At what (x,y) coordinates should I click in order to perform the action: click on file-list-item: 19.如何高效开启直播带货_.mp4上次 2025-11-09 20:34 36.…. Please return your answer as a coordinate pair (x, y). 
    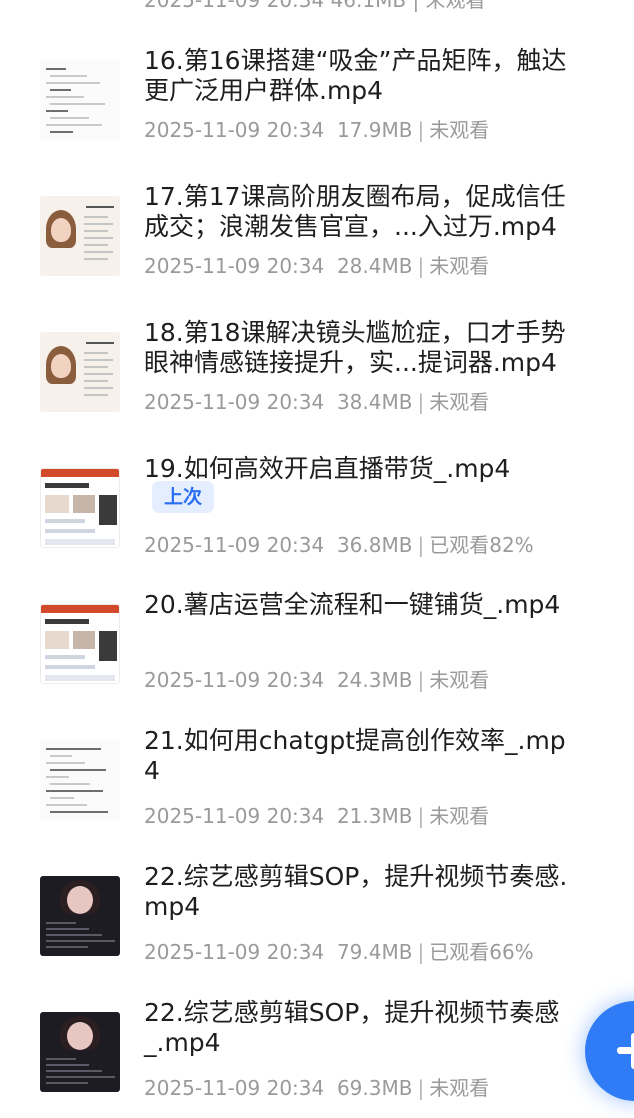
    Looking at the image, I should click on (317, 521).